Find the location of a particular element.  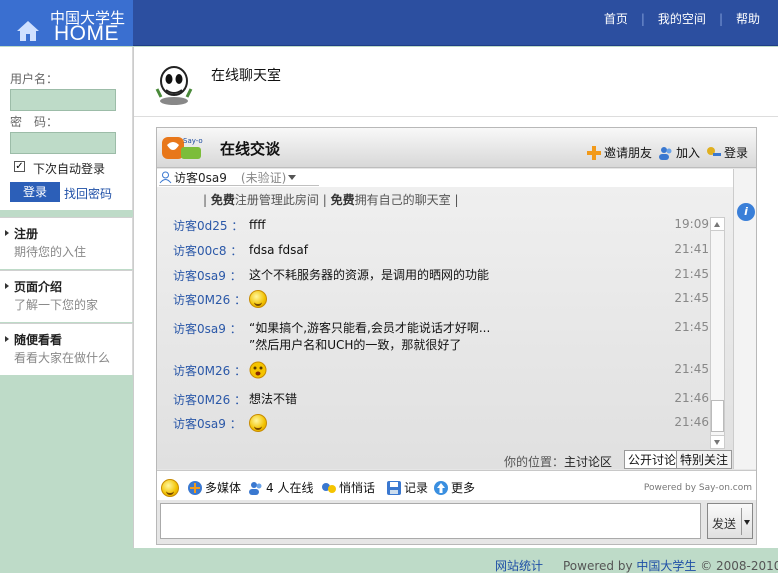

location-row: 你的位置：主讨论区 公开讨论 特别关注 is located at coordinates (456, 459).